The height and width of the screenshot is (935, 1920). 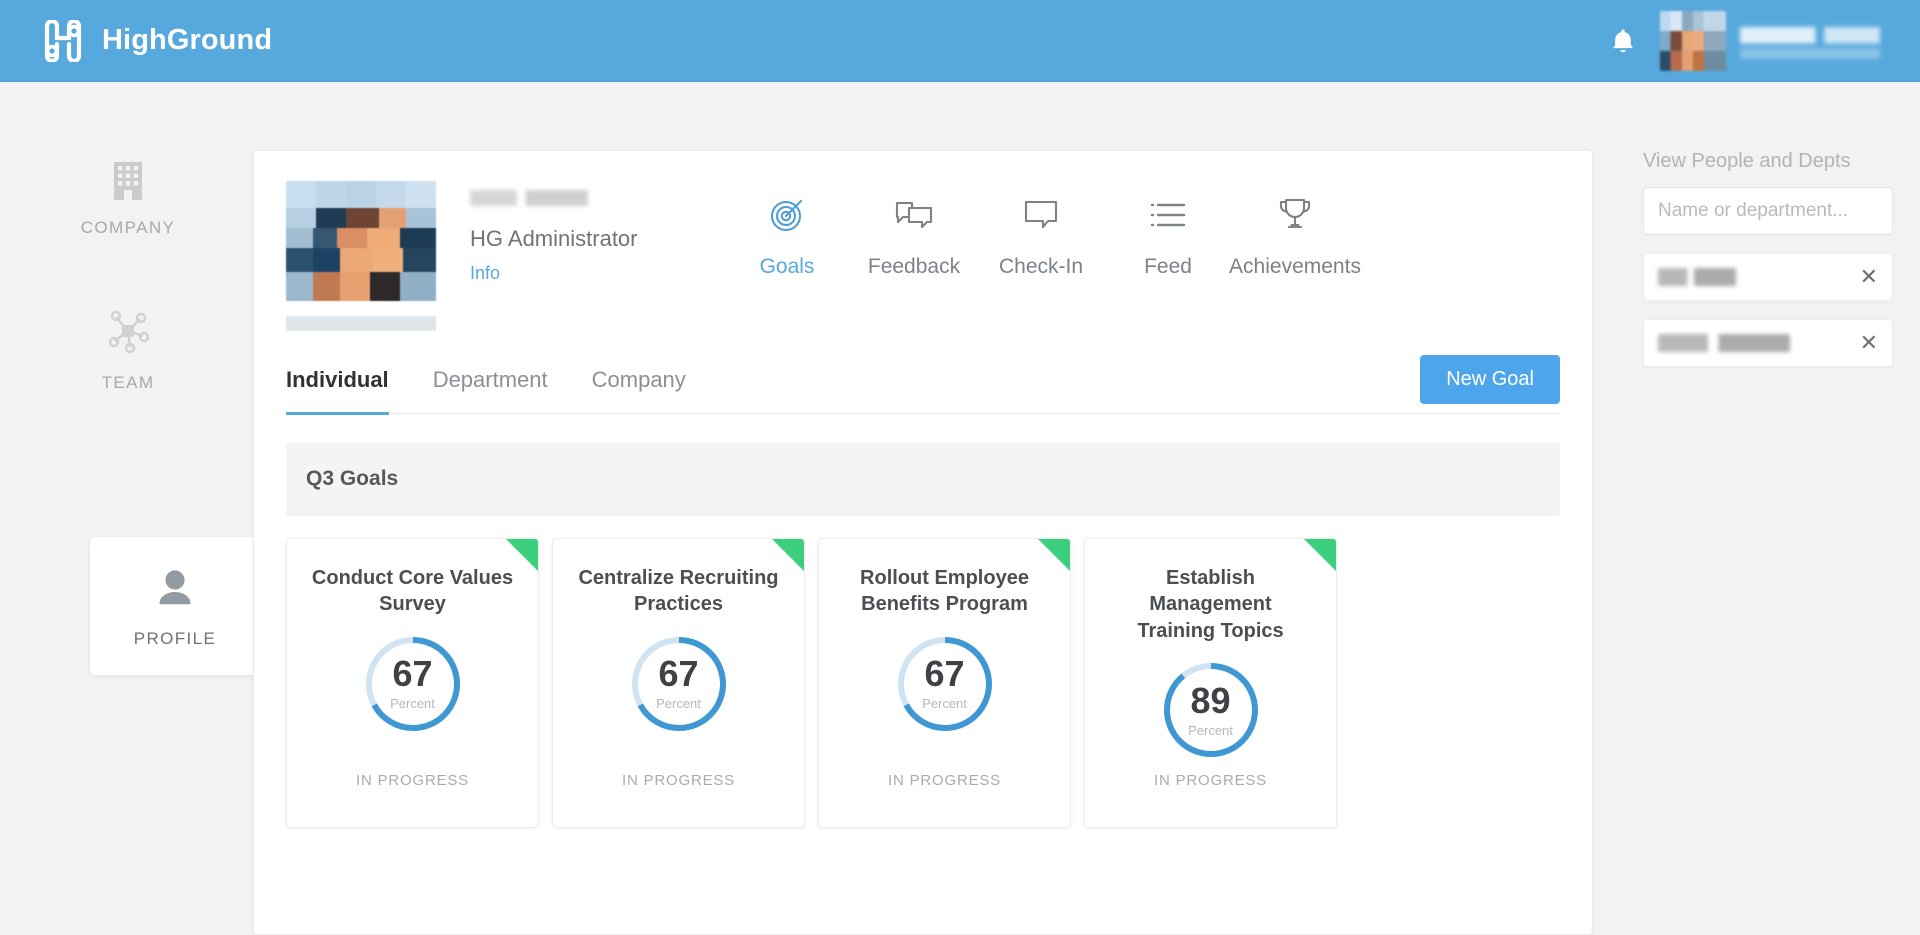 I want to click on progress-ring: 89 Percent, so click(x=1211, y=710).